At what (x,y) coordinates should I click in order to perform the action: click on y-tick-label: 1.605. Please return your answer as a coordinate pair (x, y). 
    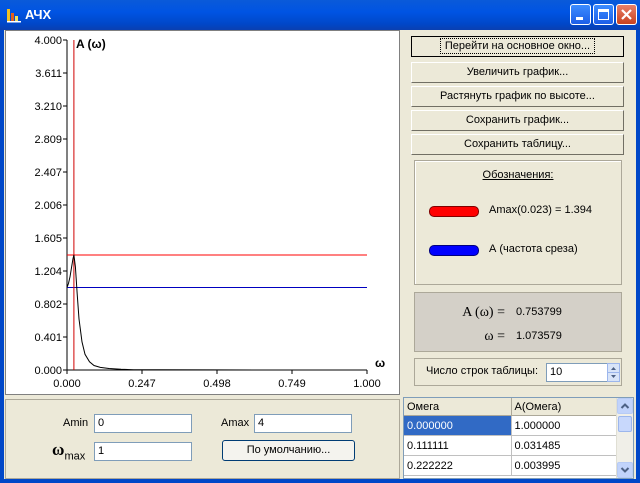
    Looking at the image, I should click on (48, 239).